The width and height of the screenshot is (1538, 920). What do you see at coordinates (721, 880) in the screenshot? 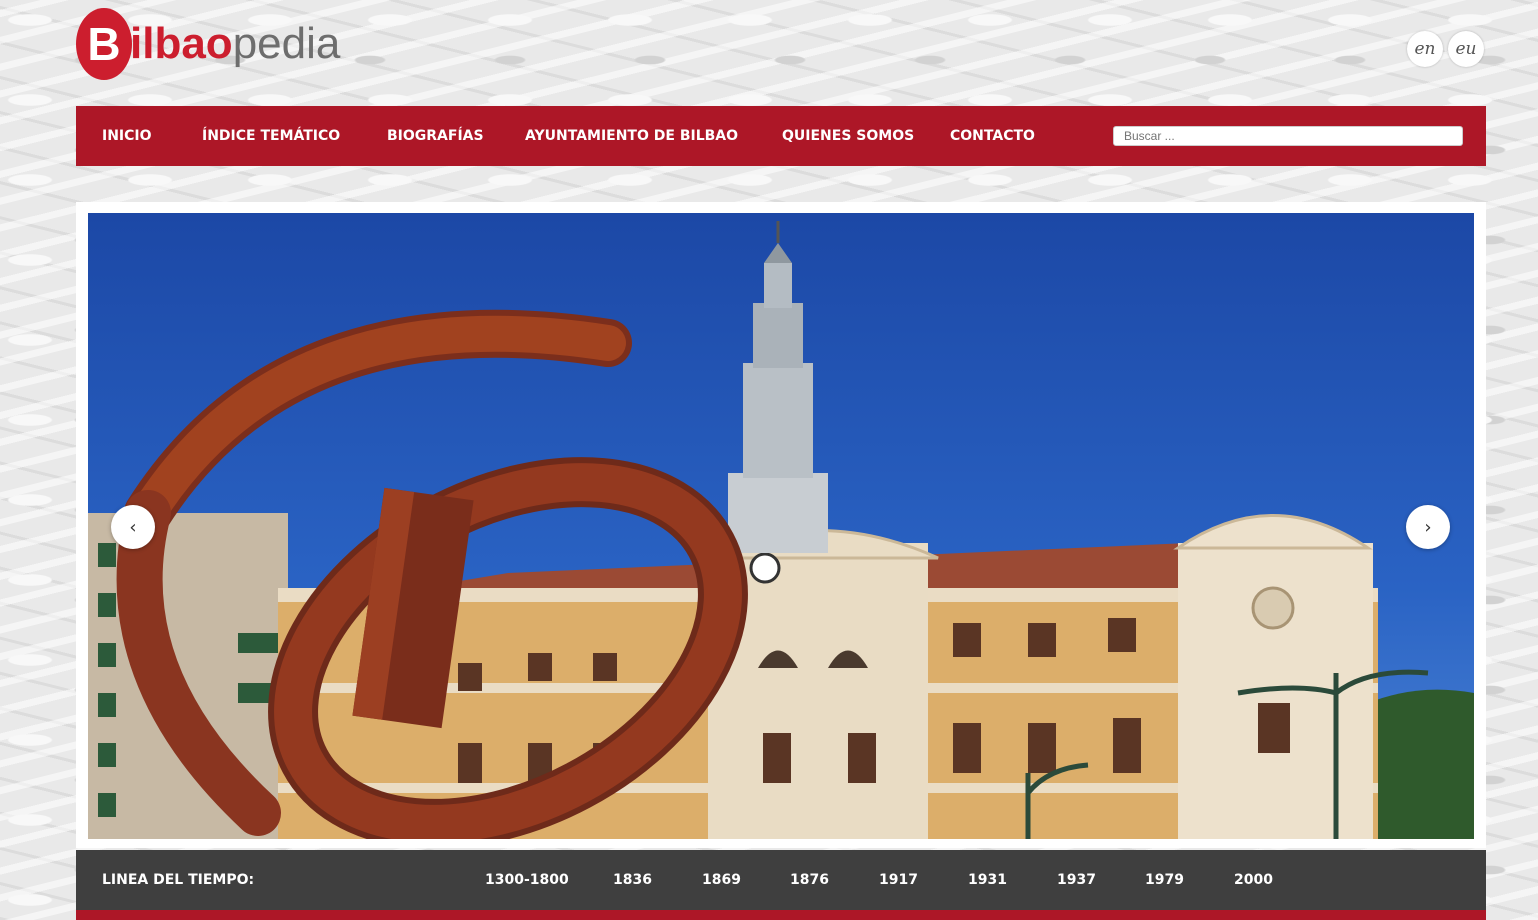
I see `timeline-item-1869: 1869` at bounding box center [721, 880].